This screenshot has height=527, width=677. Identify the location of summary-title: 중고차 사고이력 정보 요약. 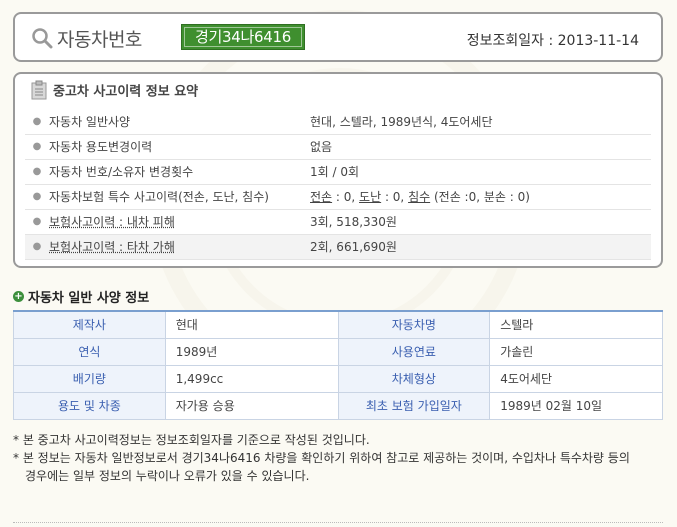
(126, 92).